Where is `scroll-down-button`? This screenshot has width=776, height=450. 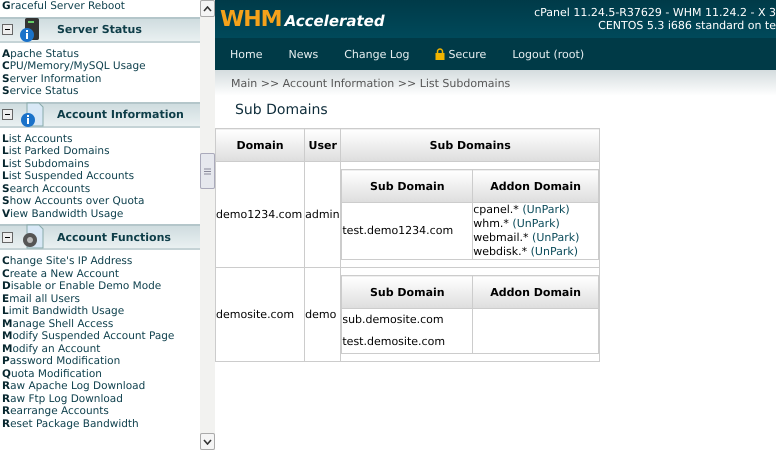
scroll-down-button is located at coordinates (207, 441).